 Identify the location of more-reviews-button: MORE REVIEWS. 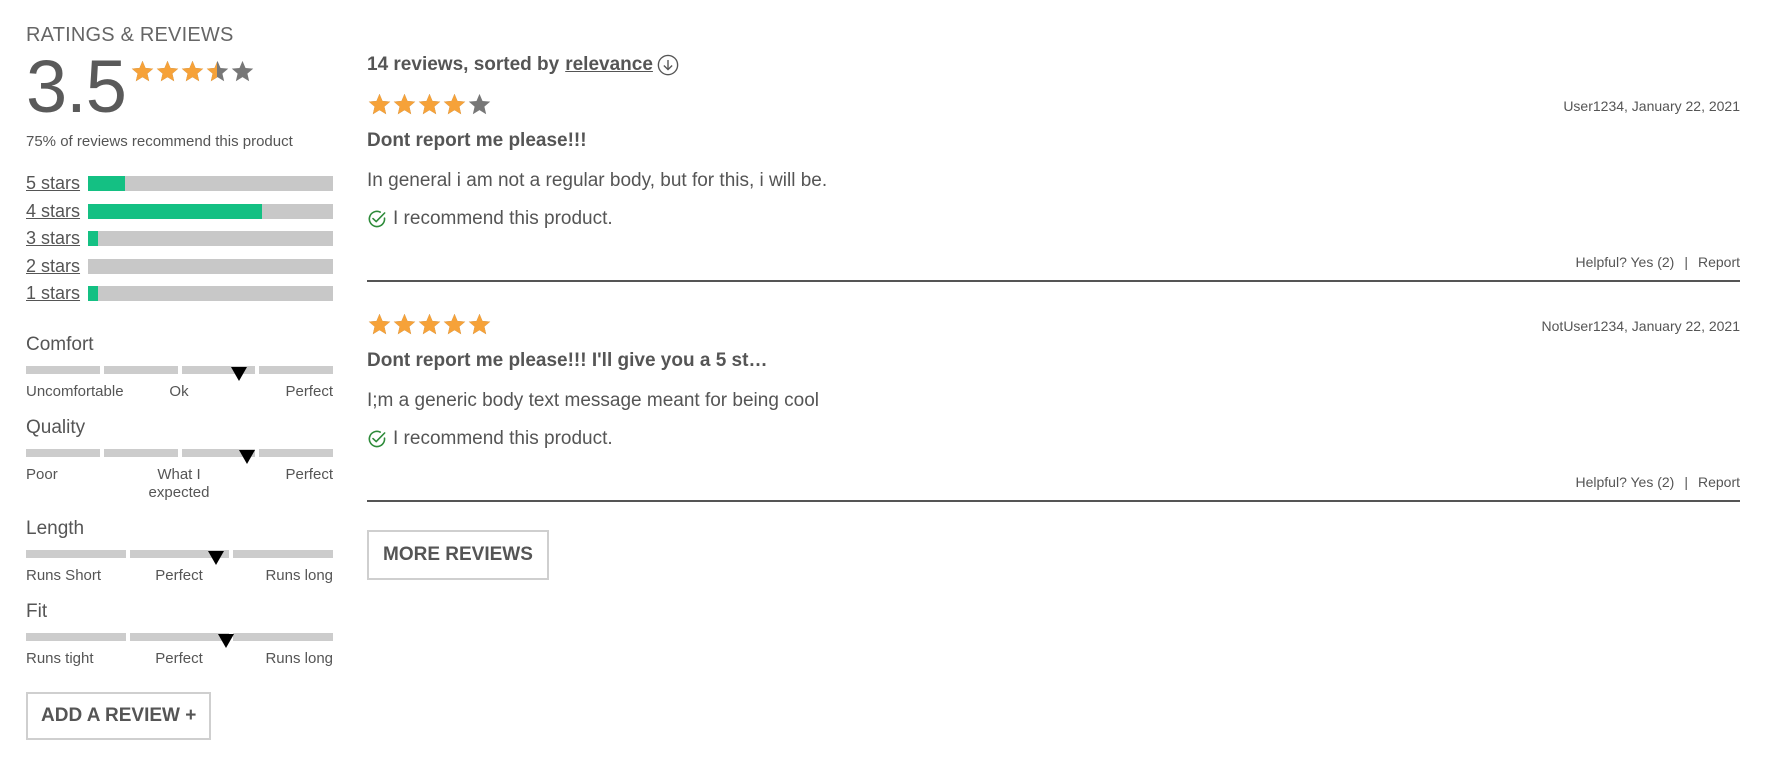
(458, 555).